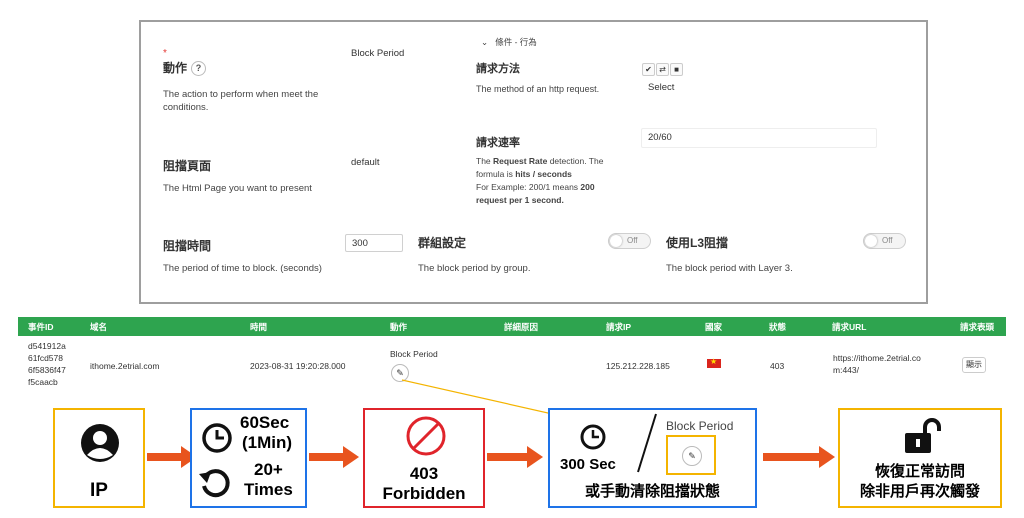 The width and height of the screenshot is (1024, 518). What do you see at coordinates (923, 435) in the screenshot?
I see `unlock-icon` at bounding box center [923, 435].